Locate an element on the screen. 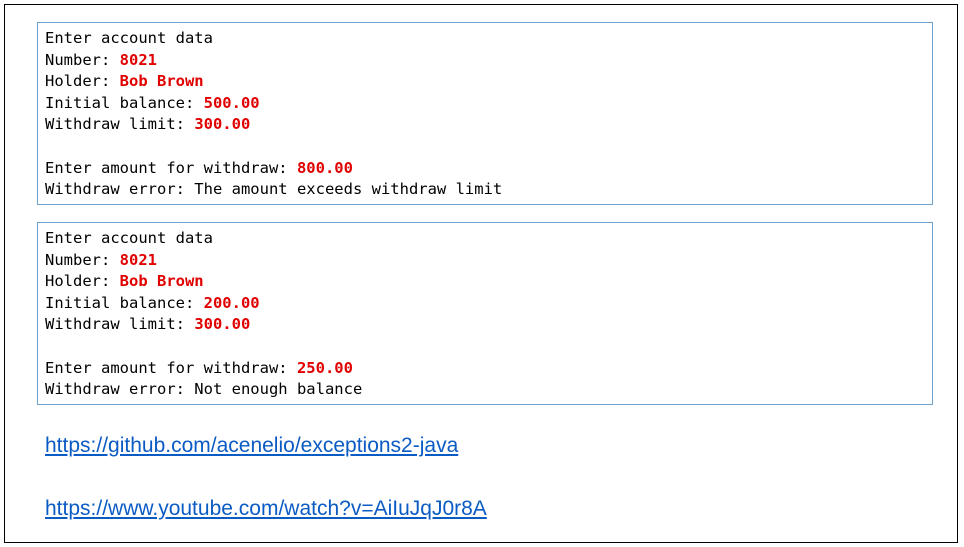 Image resolution: width=964 pixels, height=547 pixels. console-line-balance: Initial balance: 200.00 is located at coordinates (152, 302).